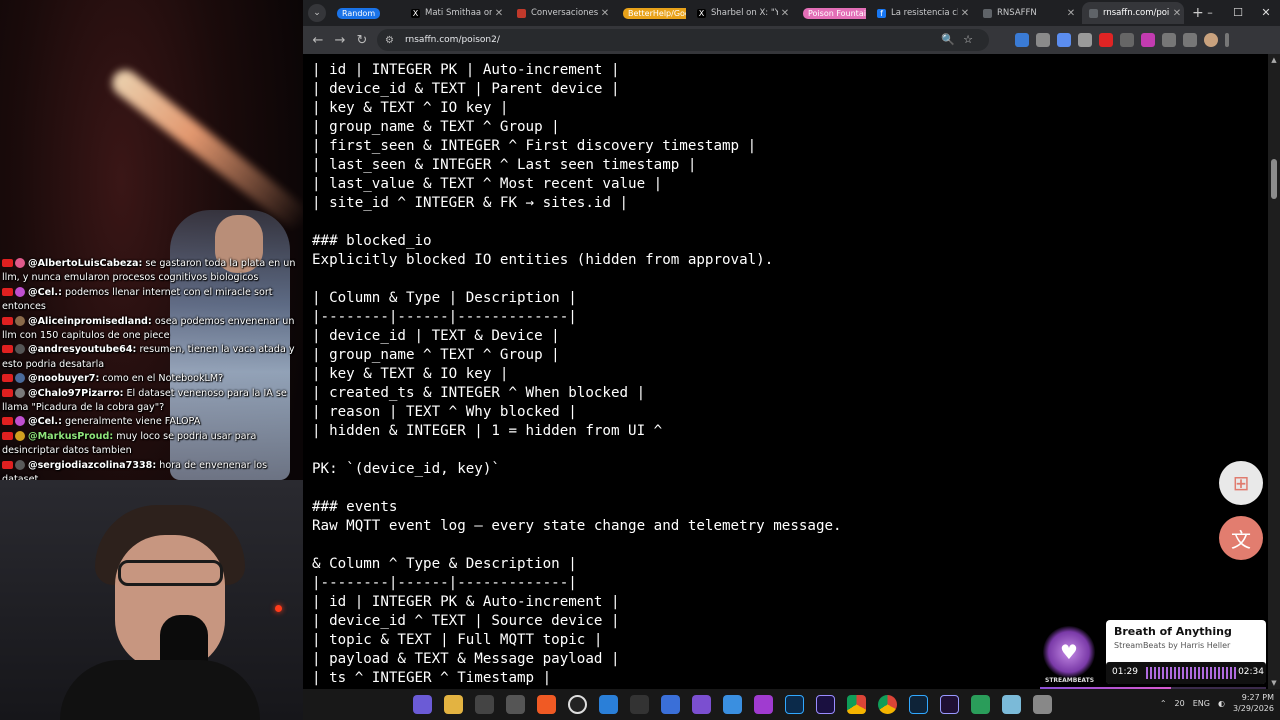  Describe the element at coordinates (422, 704) in the screenshot. I see `vscode-purple-icon` at that location.